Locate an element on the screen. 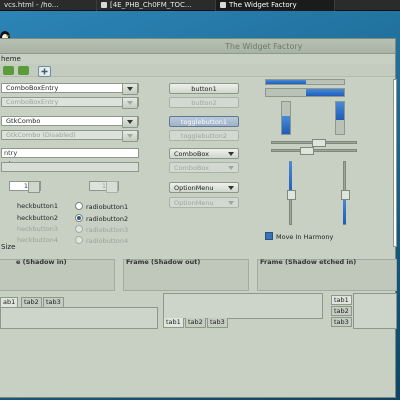 Image resolution: width=400 pixels, height=400 pixels. notebook-1-page is located at coordinates (79, 318).